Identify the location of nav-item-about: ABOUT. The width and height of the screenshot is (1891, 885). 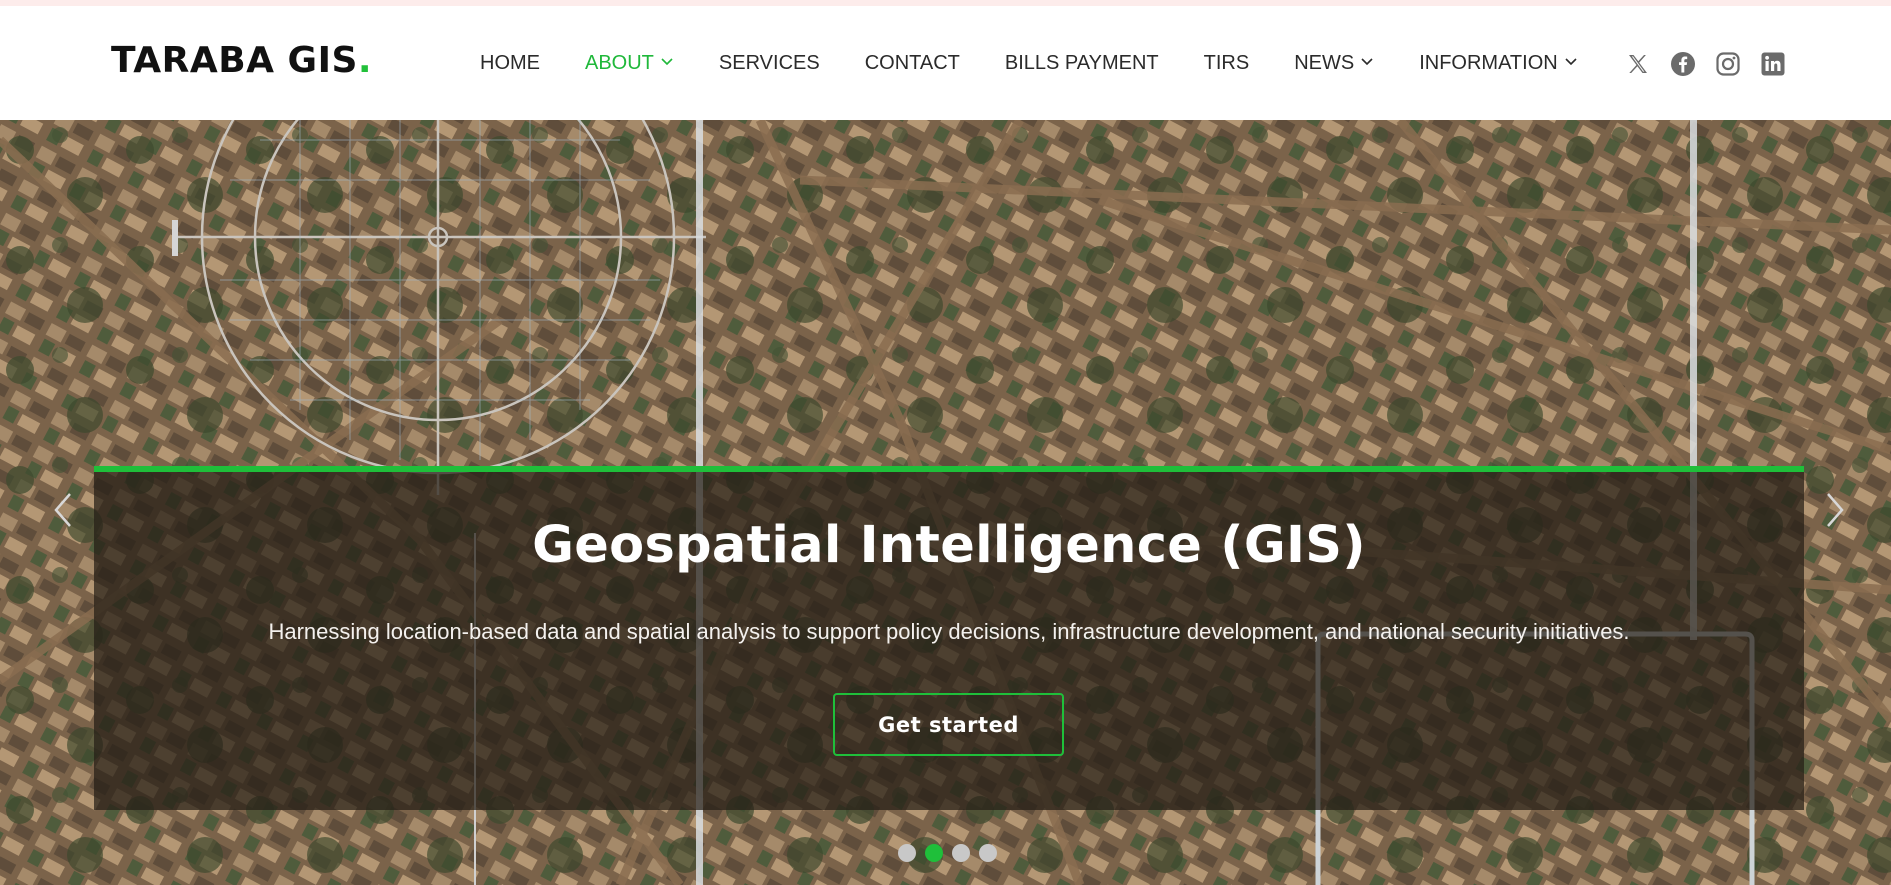
(629, 63).